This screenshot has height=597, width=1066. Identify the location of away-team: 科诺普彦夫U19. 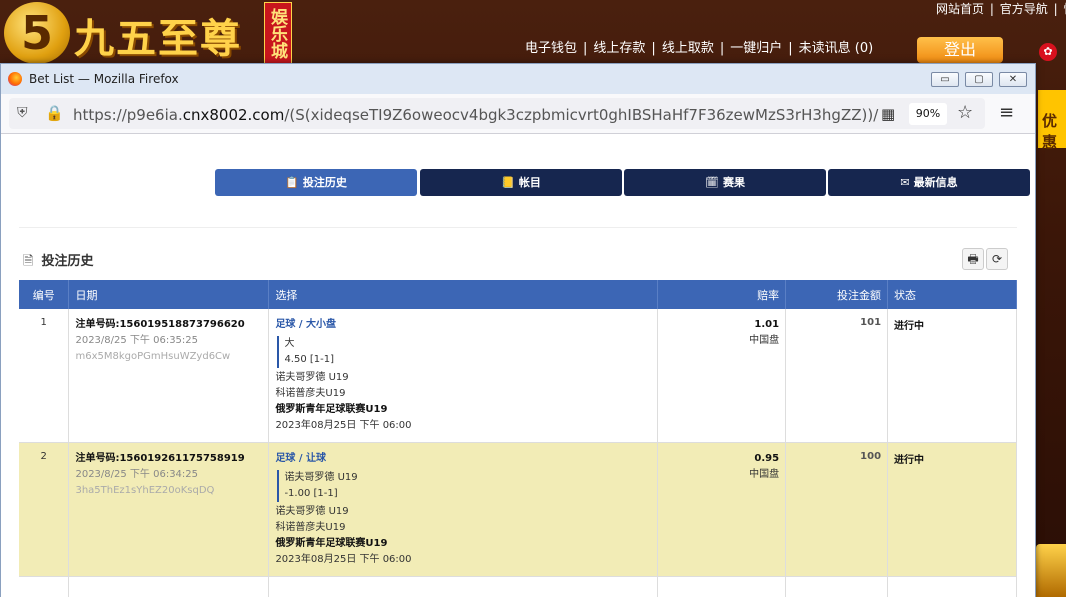
(310, 527).